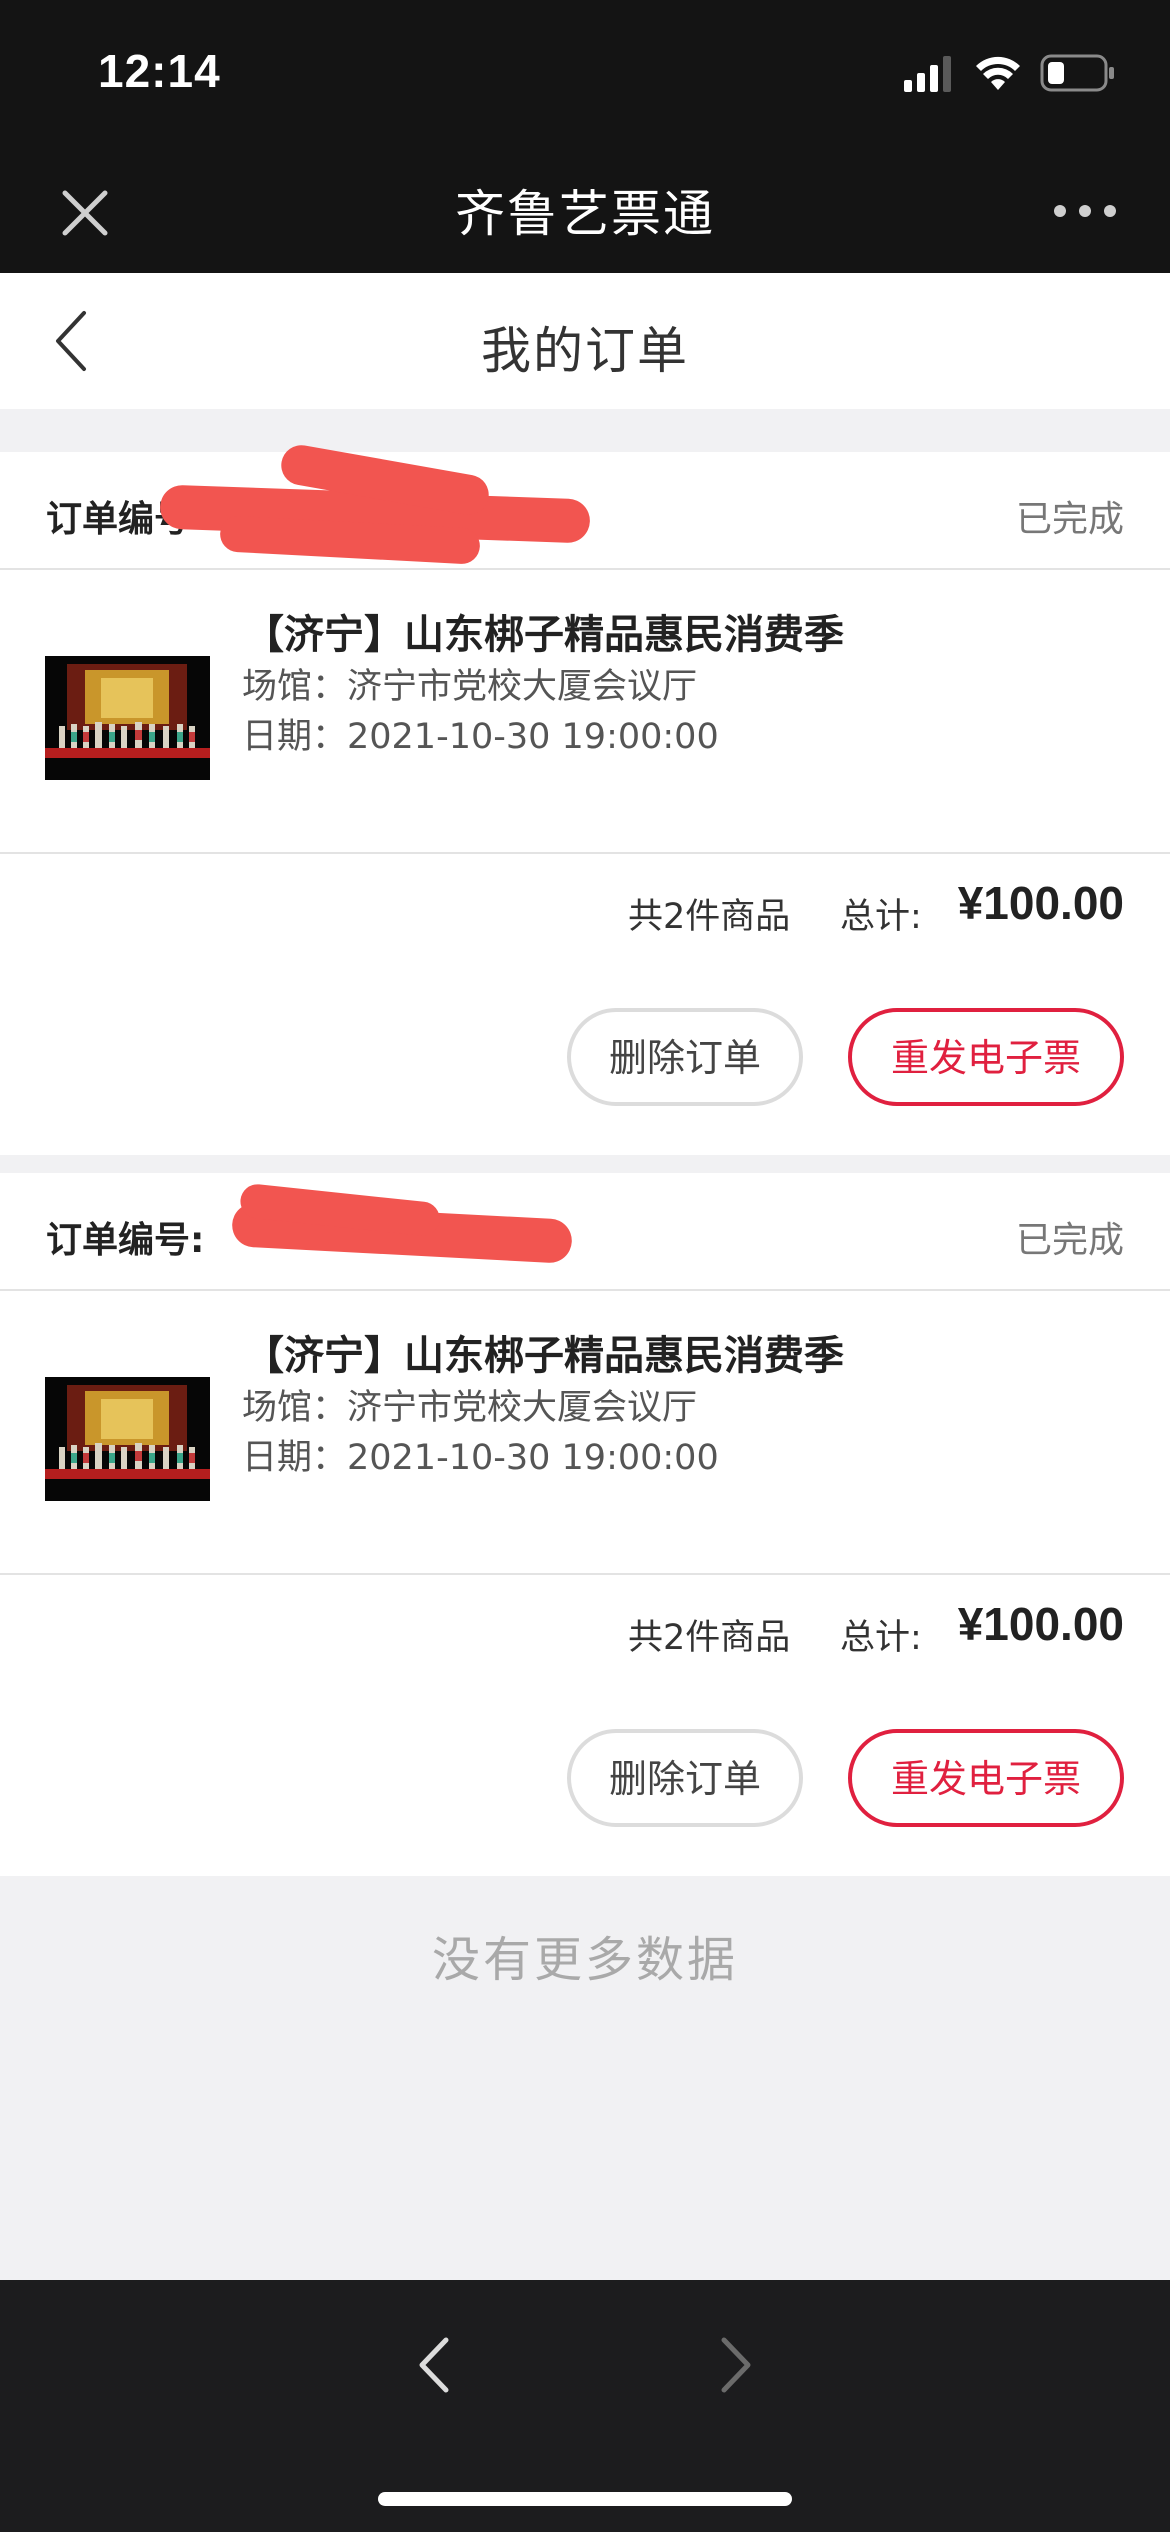  What do you see at coordinates (998, 73) in the screenshot?
I see `wifi-icon` at bounding box center [998, 73].